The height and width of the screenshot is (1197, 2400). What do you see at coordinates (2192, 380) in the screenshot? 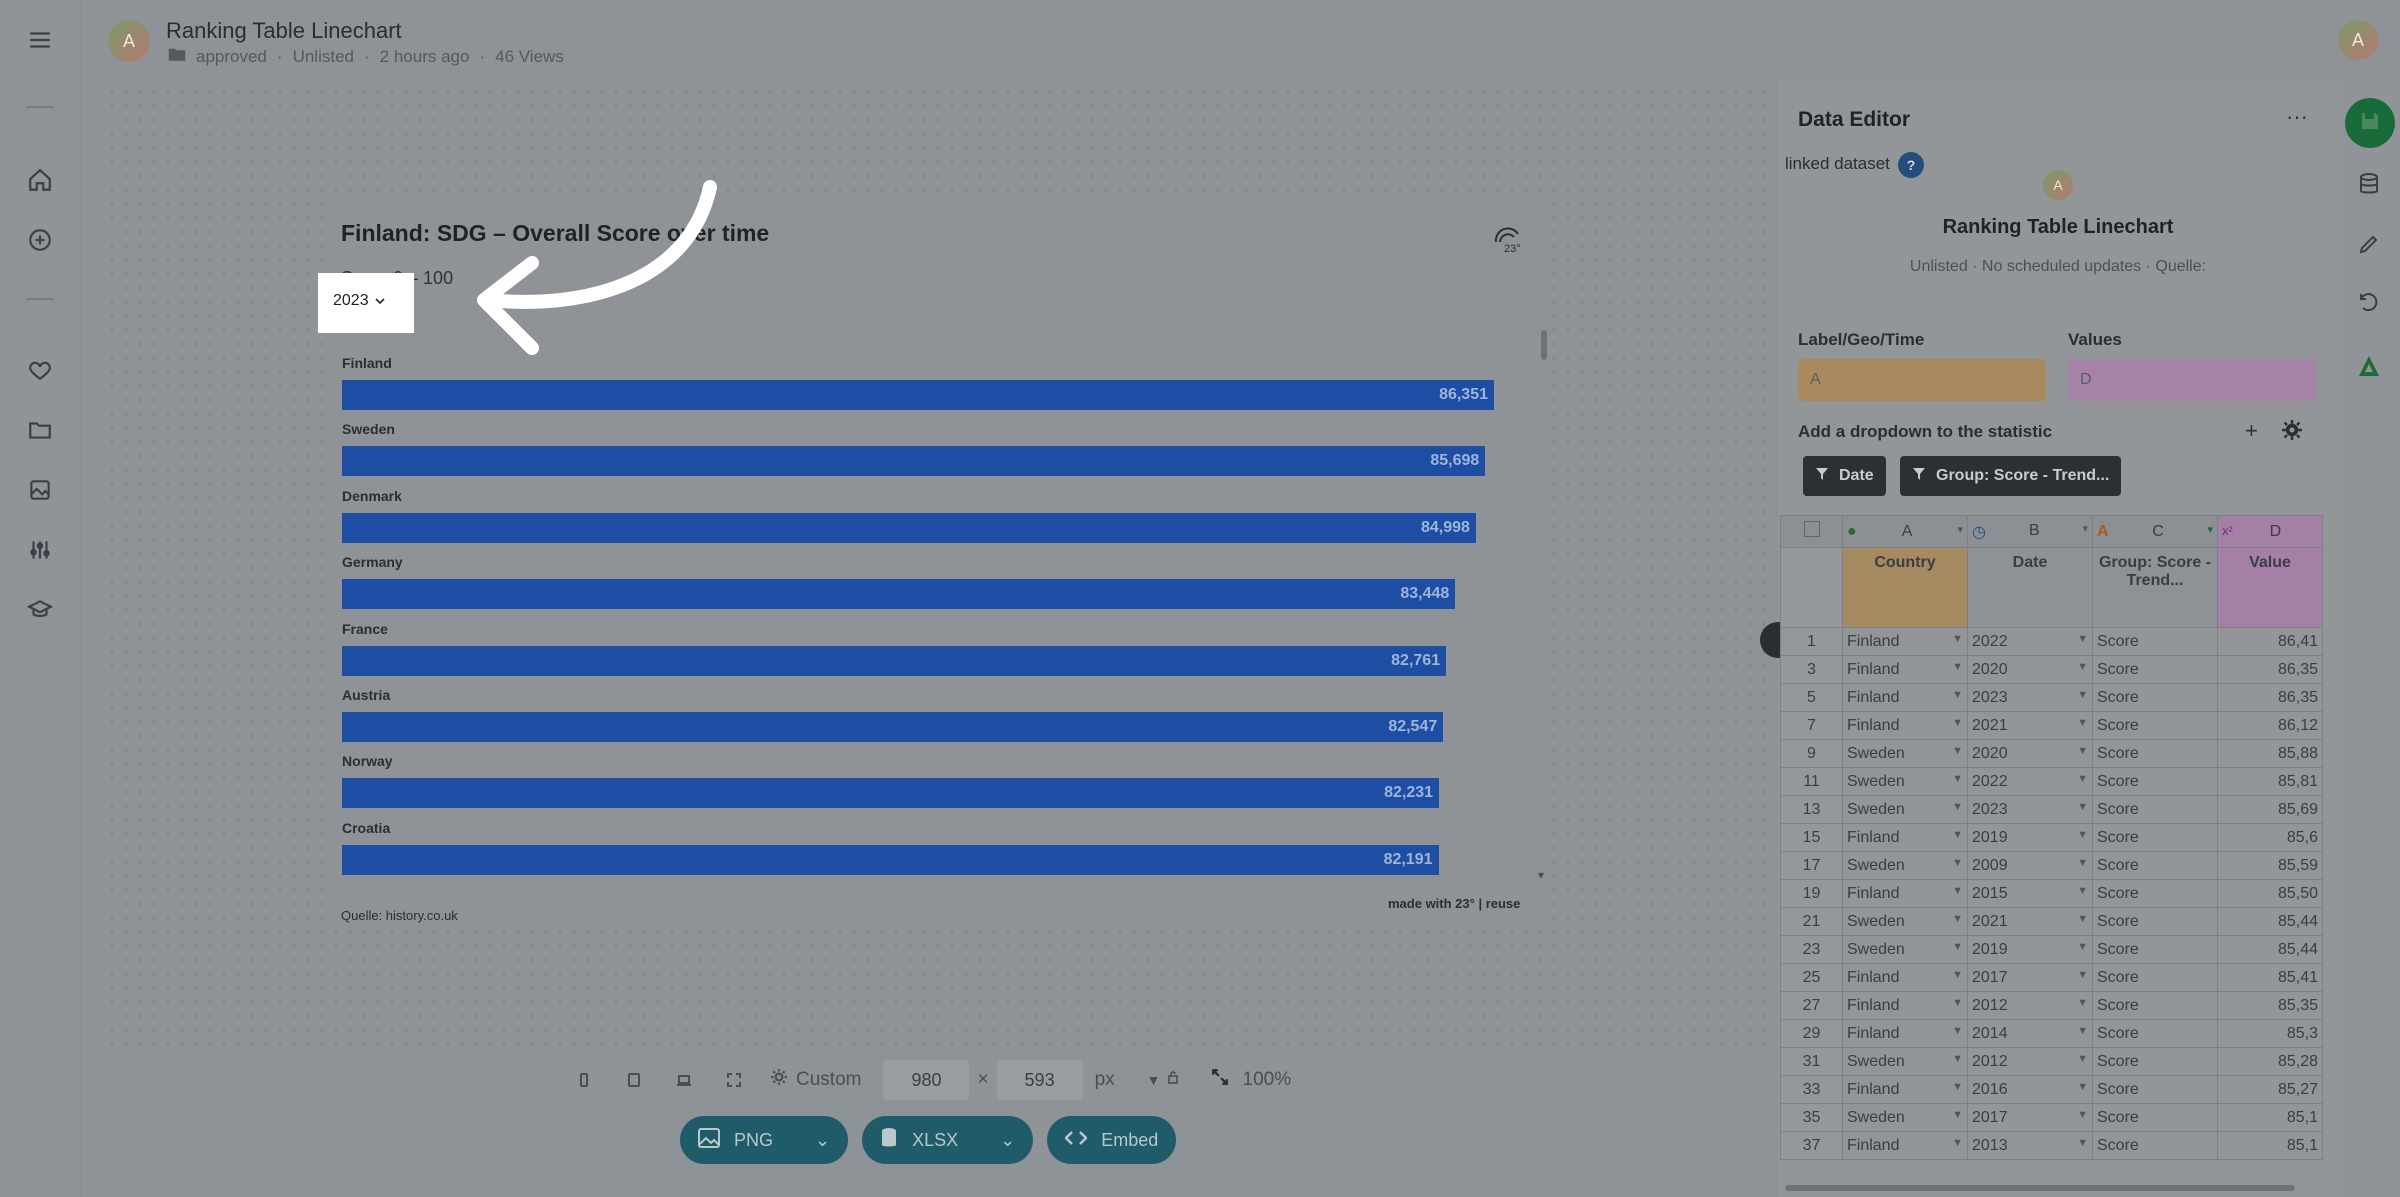
I see `values-column-box: D` at bounding box center [2192, 380].